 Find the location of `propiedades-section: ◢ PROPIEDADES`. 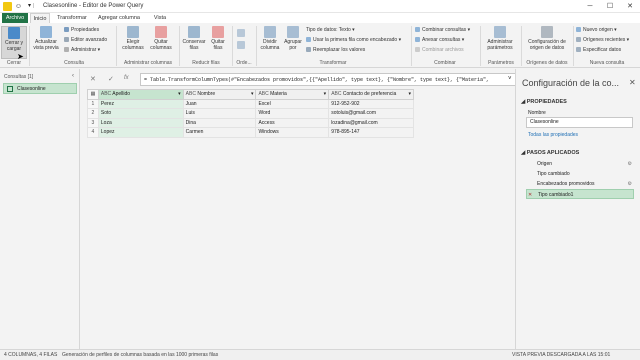

propiedades-section: ◢ PROPIEDADES is located at coordinates (544, 102).